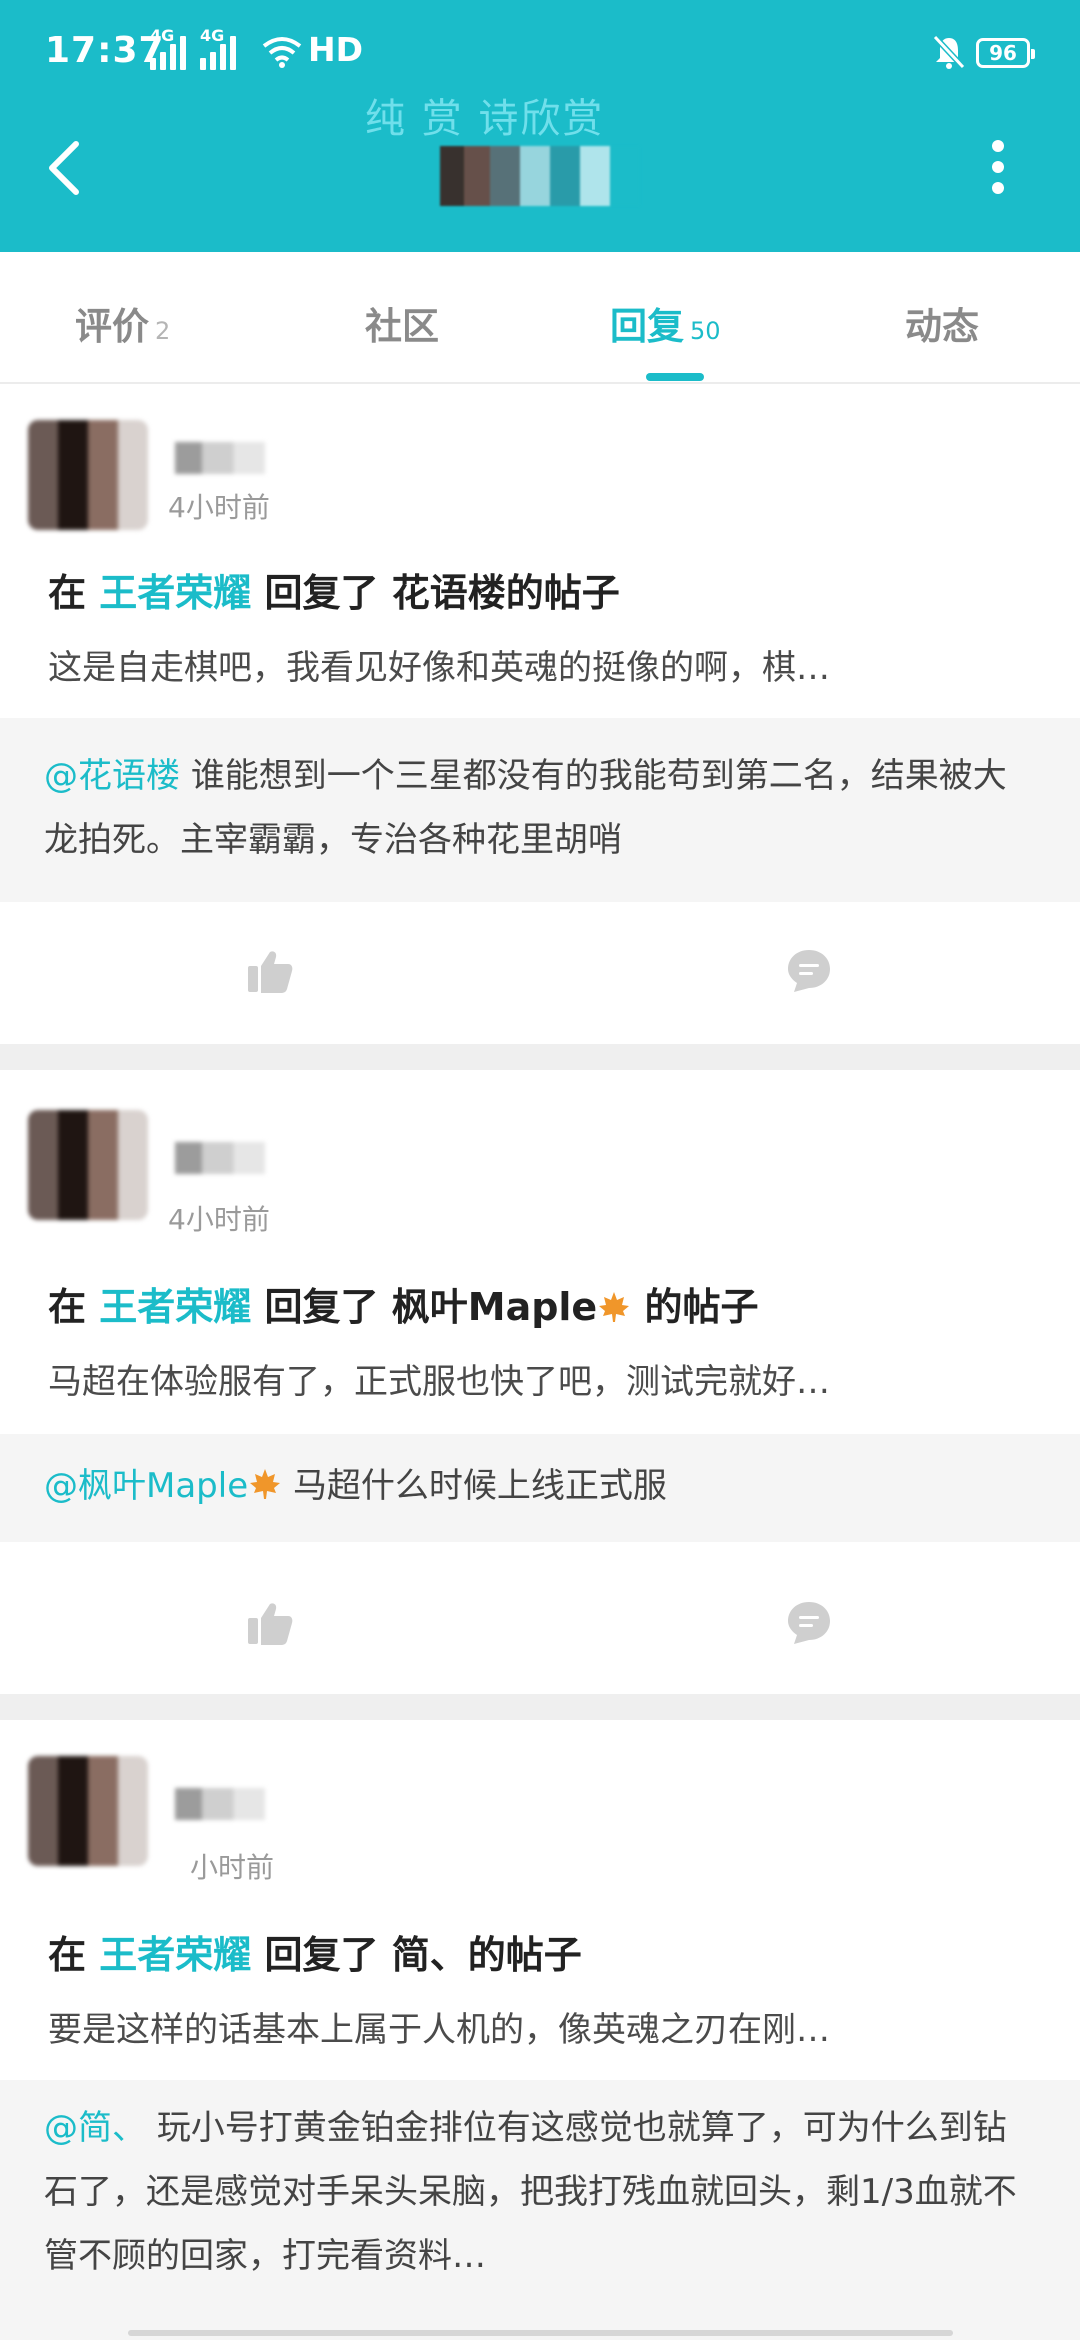 The image size is (1080, 2340). What do you see at coordinates (949, 52) in the screenshot?
I see `mute-bell-icon` at bounding box center [949, 52].